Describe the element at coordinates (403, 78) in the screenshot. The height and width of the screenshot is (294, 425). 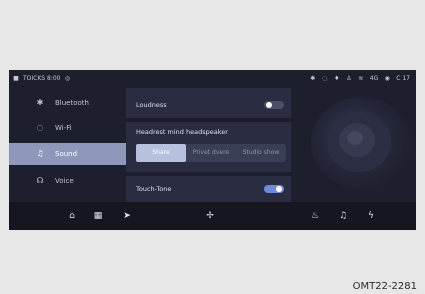
I see `temperature-label: C 17` at that location.